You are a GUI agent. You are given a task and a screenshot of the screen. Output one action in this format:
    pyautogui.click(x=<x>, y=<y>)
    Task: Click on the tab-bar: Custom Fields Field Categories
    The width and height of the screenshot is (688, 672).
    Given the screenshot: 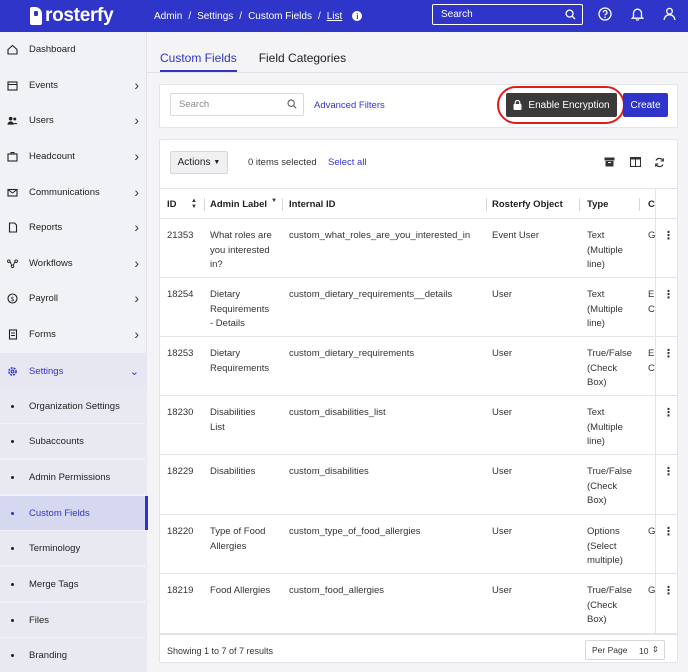 What is the action you would take?
    pyautogui.click(x=264, y=58)
    